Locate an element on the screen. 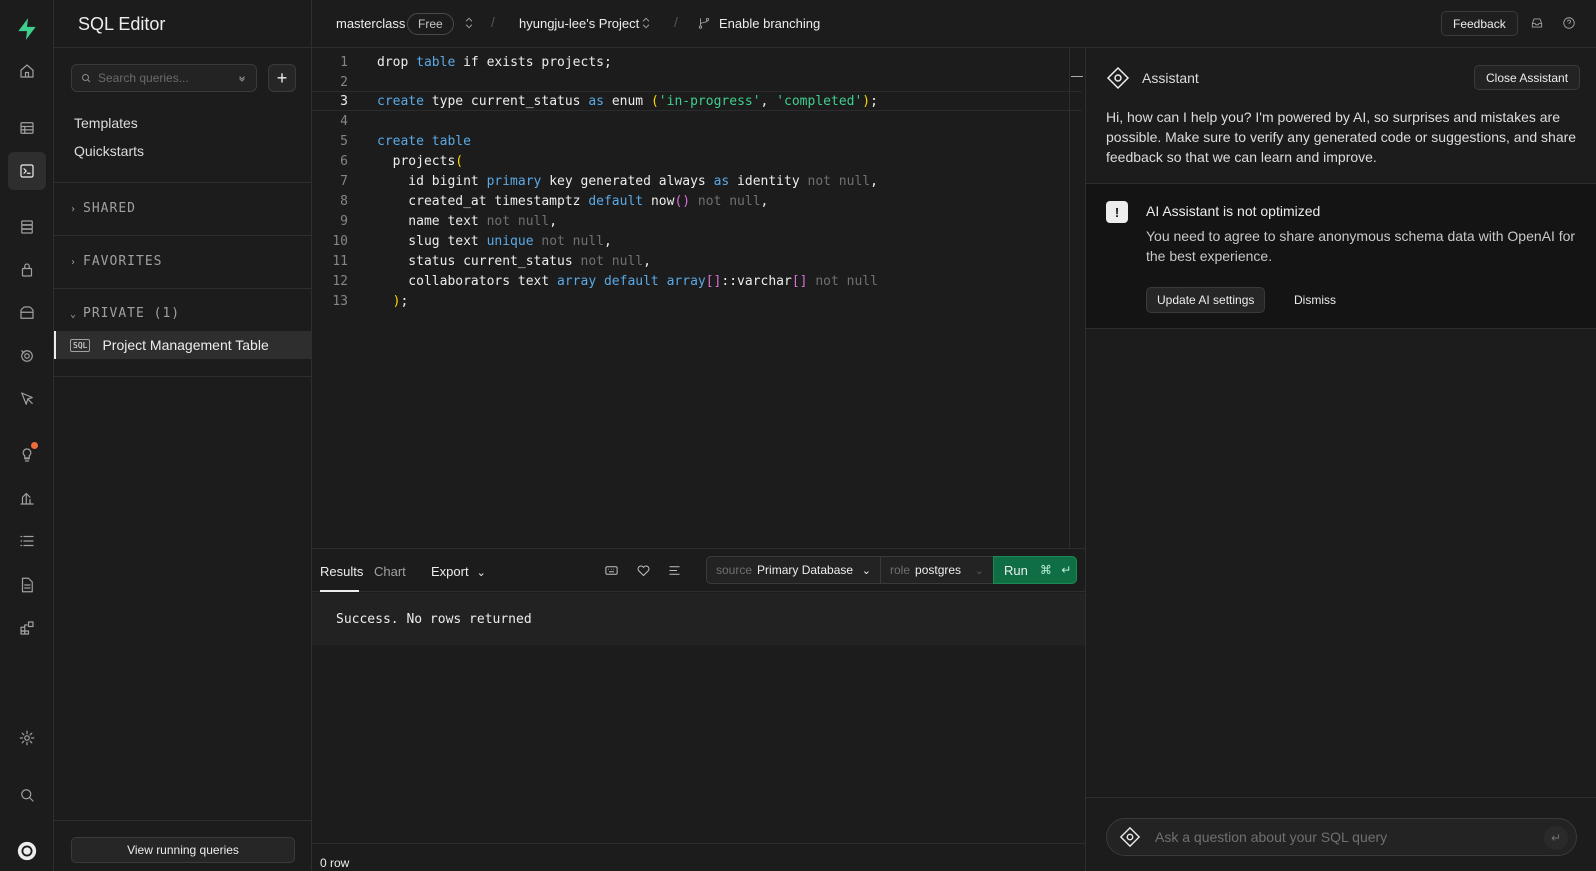  feedback-button: Feedback is located at coordinates (1479, 23).